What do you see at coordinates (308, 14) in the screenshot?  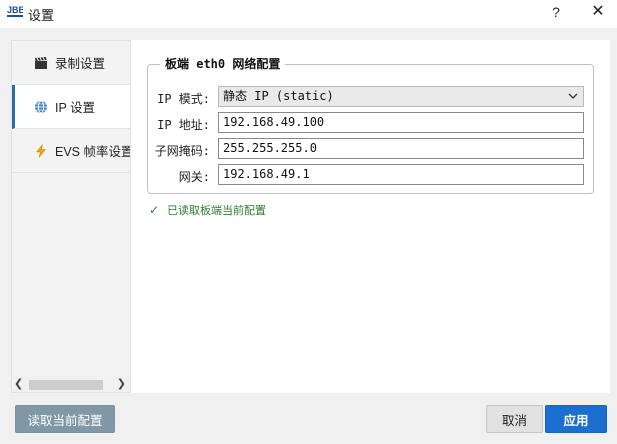 I see `title-bar: JBBX 设置 ? ✕` at bounding box center [308, 14].